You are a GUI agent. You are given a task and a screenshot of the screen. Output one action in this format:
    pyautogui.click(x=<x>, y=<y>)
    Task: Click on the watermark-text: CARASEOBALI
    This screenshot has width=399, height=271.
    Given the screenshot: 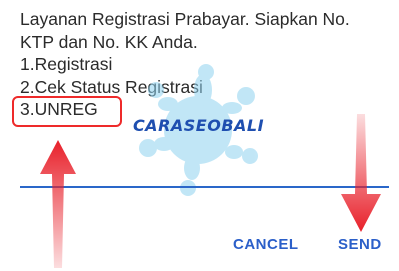 What is the action you would take?
    pyautogui.click(x=198, y=125)
    